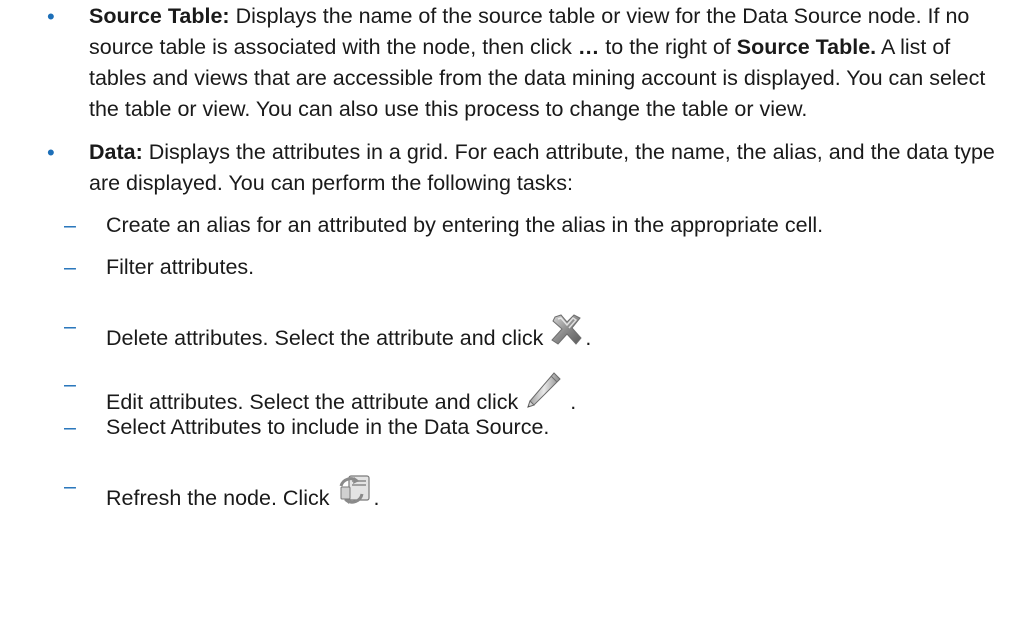  Describe the element at coordinates (510, 267) in the screenshot. I see `task-item-filter: – Filter attributes.` at that location.